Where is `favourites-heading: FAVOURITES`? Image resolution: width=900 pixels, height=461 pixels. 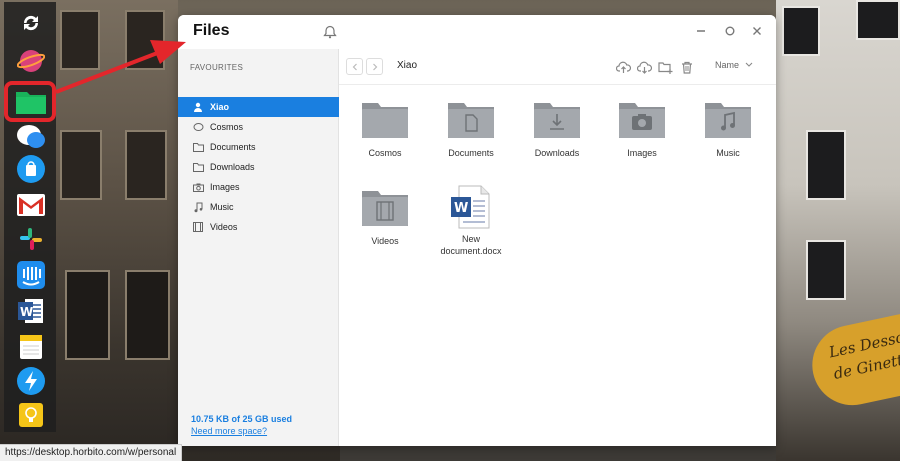 favourites-heading: FAVOURITES is located at coordinates (217, 67).